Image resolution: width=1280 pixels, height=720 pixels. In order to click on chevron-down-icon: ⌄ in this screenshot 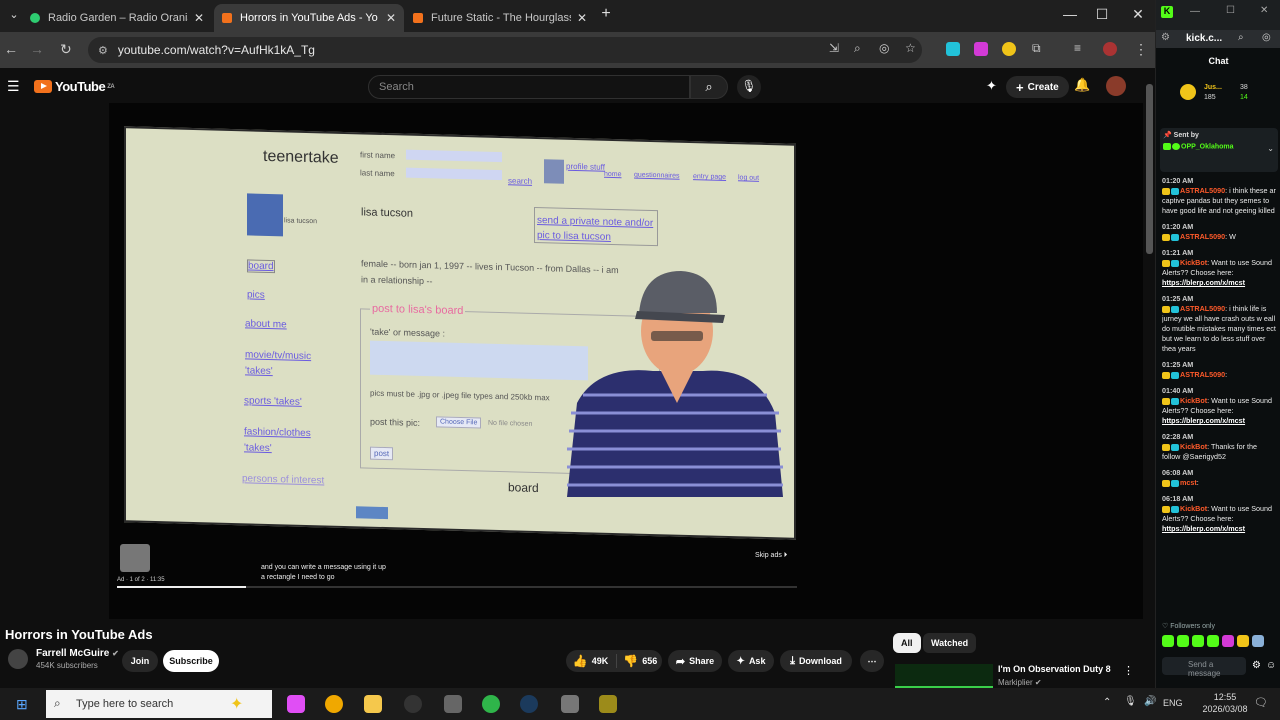, I will do `click(1270, 148)`.